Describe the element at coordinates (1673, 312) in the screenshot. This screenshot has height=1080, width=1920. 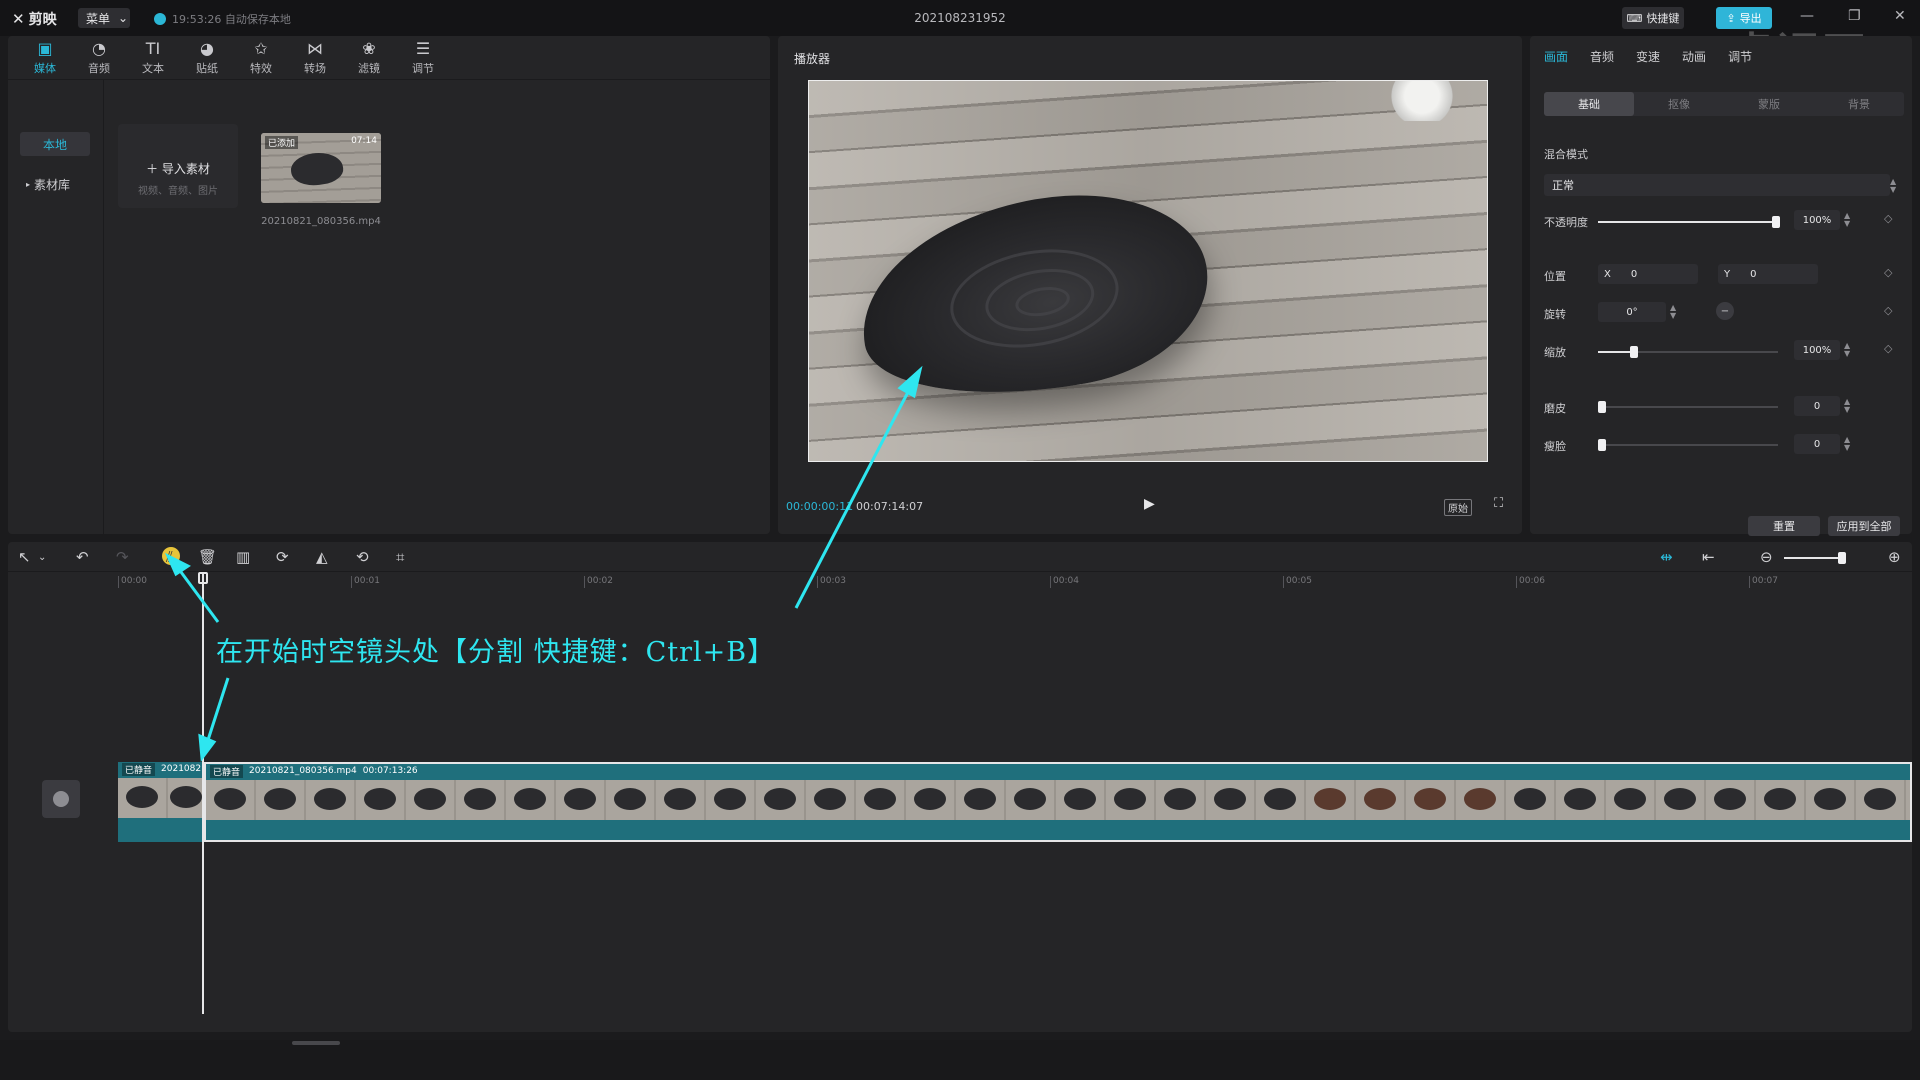
I see `rotate-stepper-icon: ▲ ▼` at that location.